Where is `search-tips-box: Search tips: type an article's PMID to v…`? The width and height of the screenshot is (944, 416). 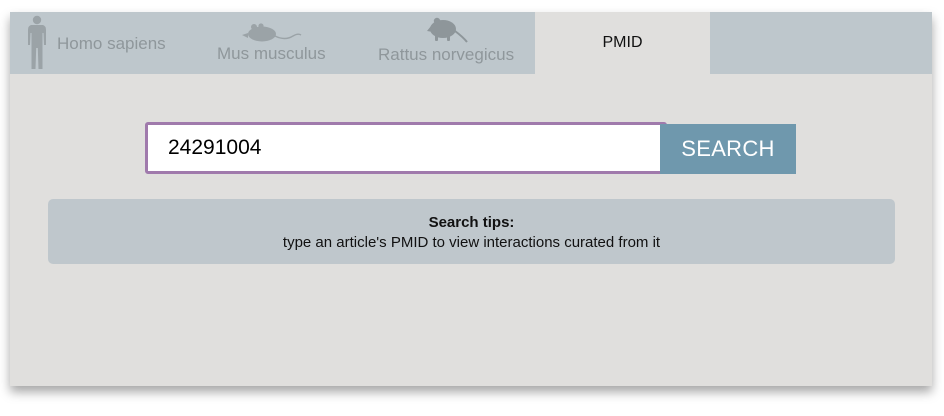 search-tips-box: Search tips: type an article's PMID to v… is located at coordinates (471, 231).